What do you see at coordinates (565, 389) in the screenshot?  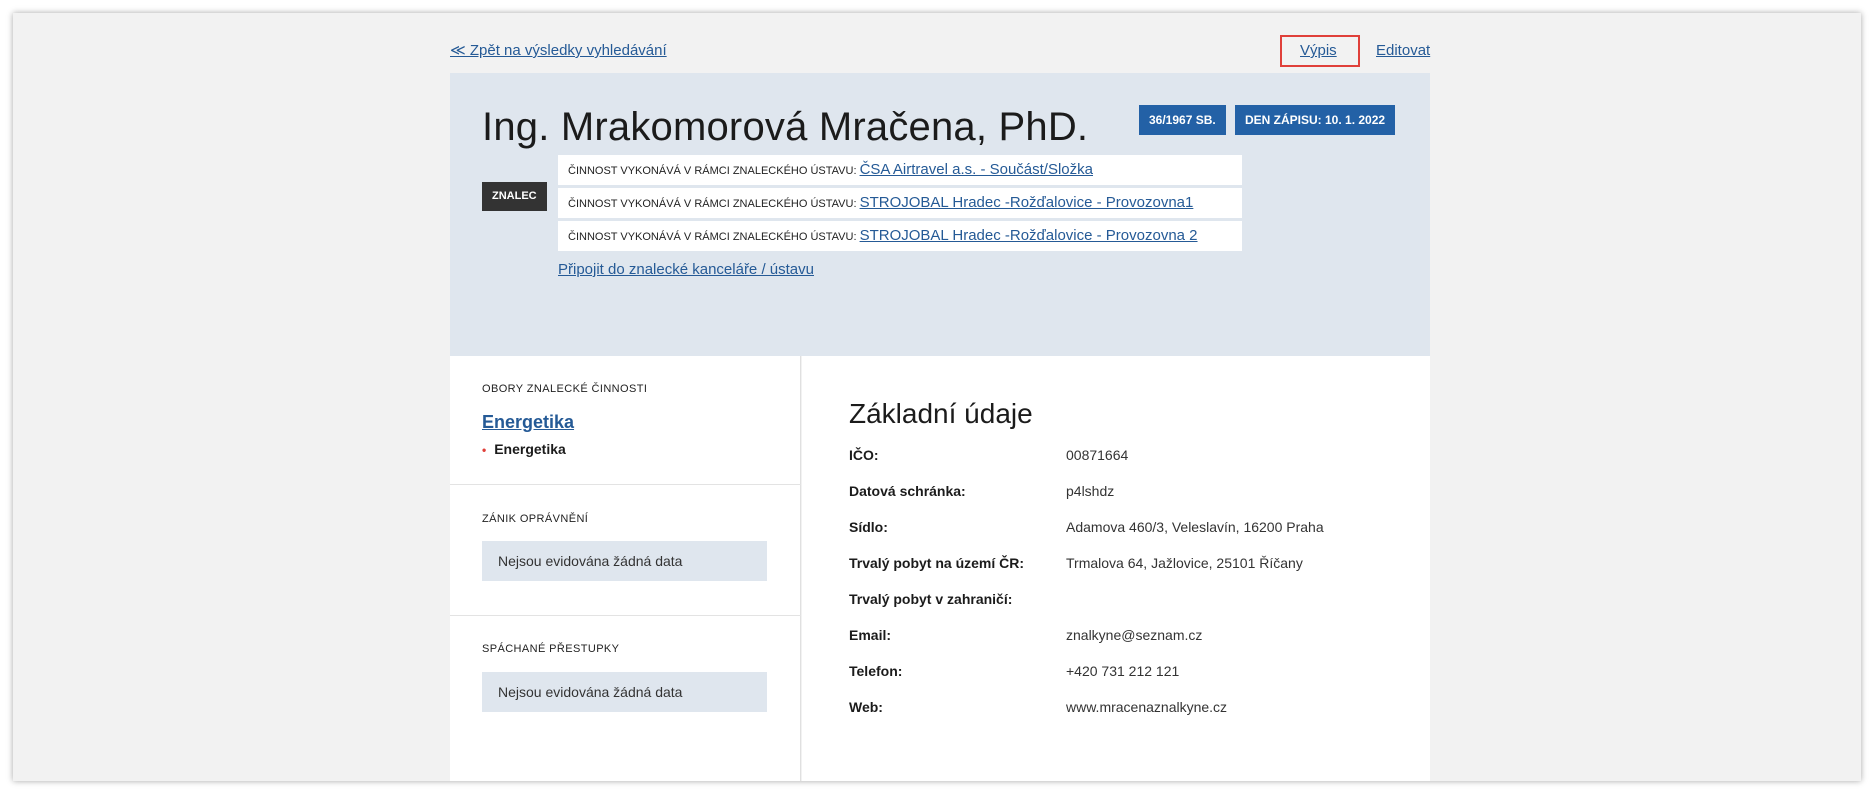 I see `fields-section-title: OBORY ZNALECKÉ ČINNOSTI` at bounding box center [565, 389].